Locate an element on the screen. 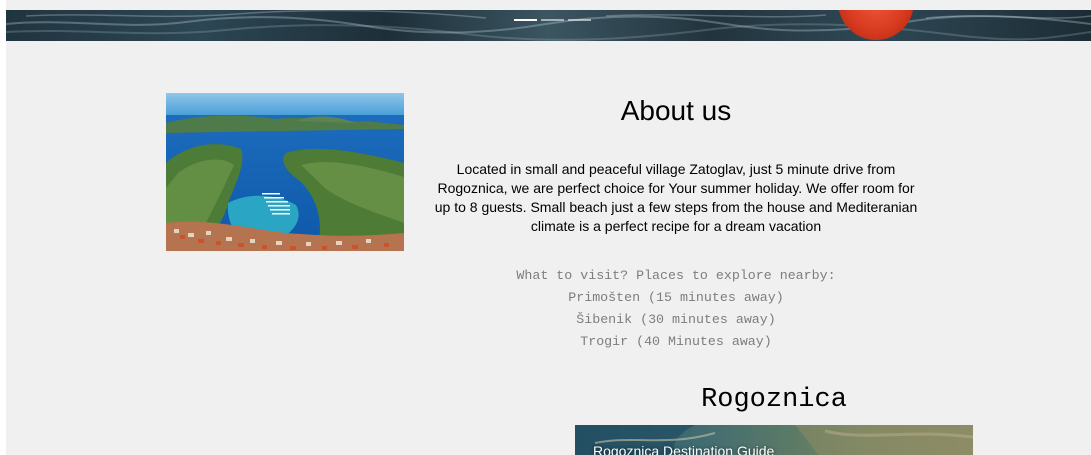 The height and width of the screenshot is (455, 1091). about-photo is located at coordinates (285, 172).